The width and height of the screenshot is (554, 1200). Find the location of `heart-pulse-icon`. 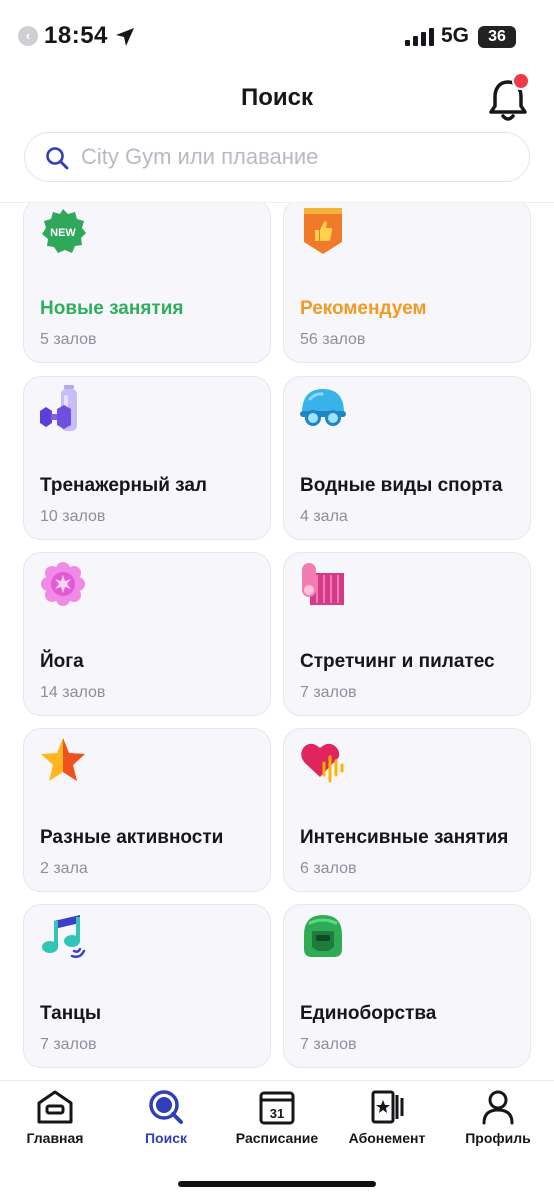

heart-pulse-icon is located at coordinates (322, 763).